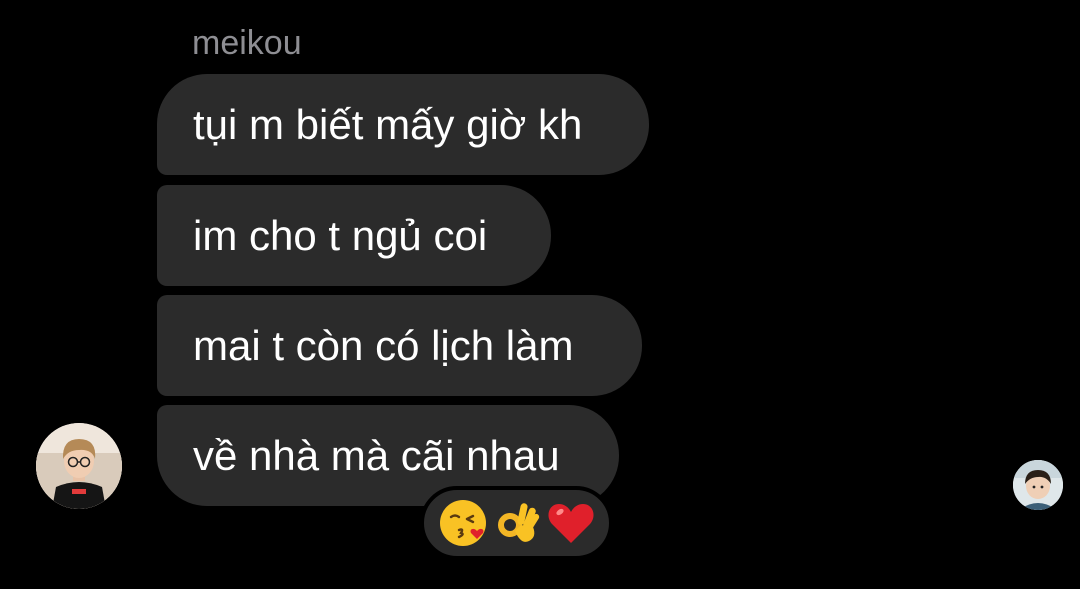 The height and width of the screenshot is (589, 1080). Describe the element at coordinates (399, 345) in the screenshot. I see `message-bubble: mai t còn có lịch làm` at that location.